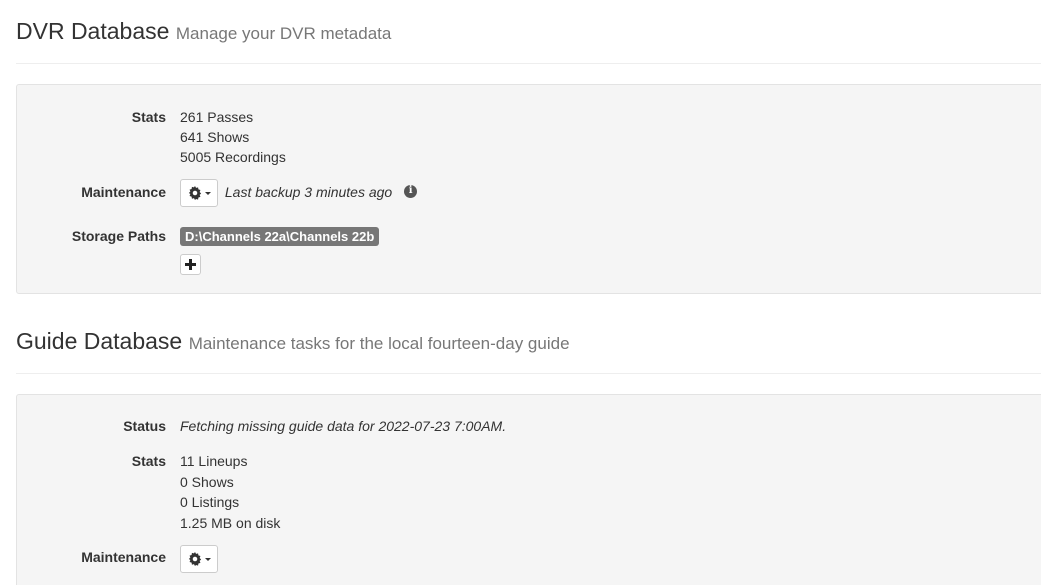  I want to click on info-circle-icon: i, so click(411, 191).